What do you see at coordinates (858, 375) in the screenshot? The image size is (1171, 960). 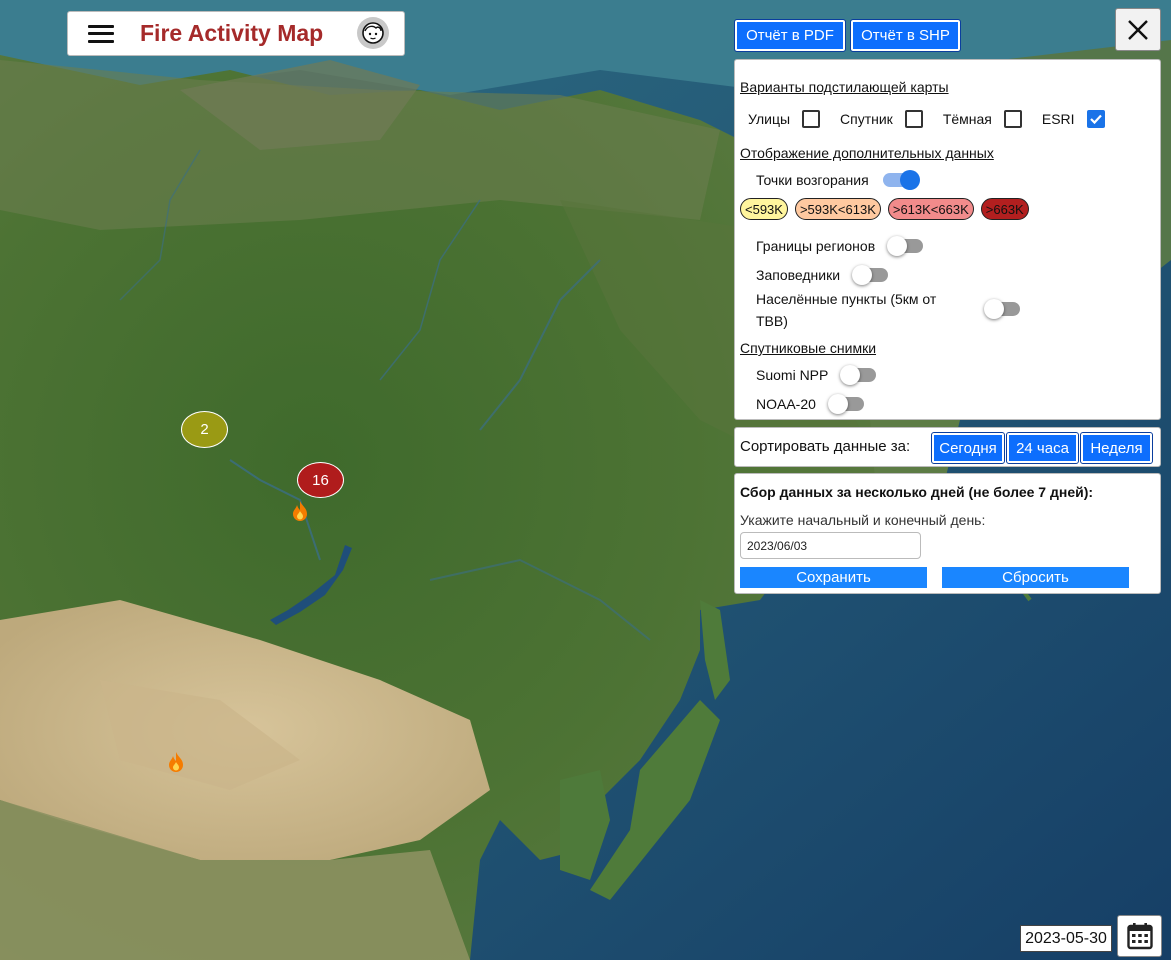 I see `suomi-toggle` at bounding box center [858, 375].